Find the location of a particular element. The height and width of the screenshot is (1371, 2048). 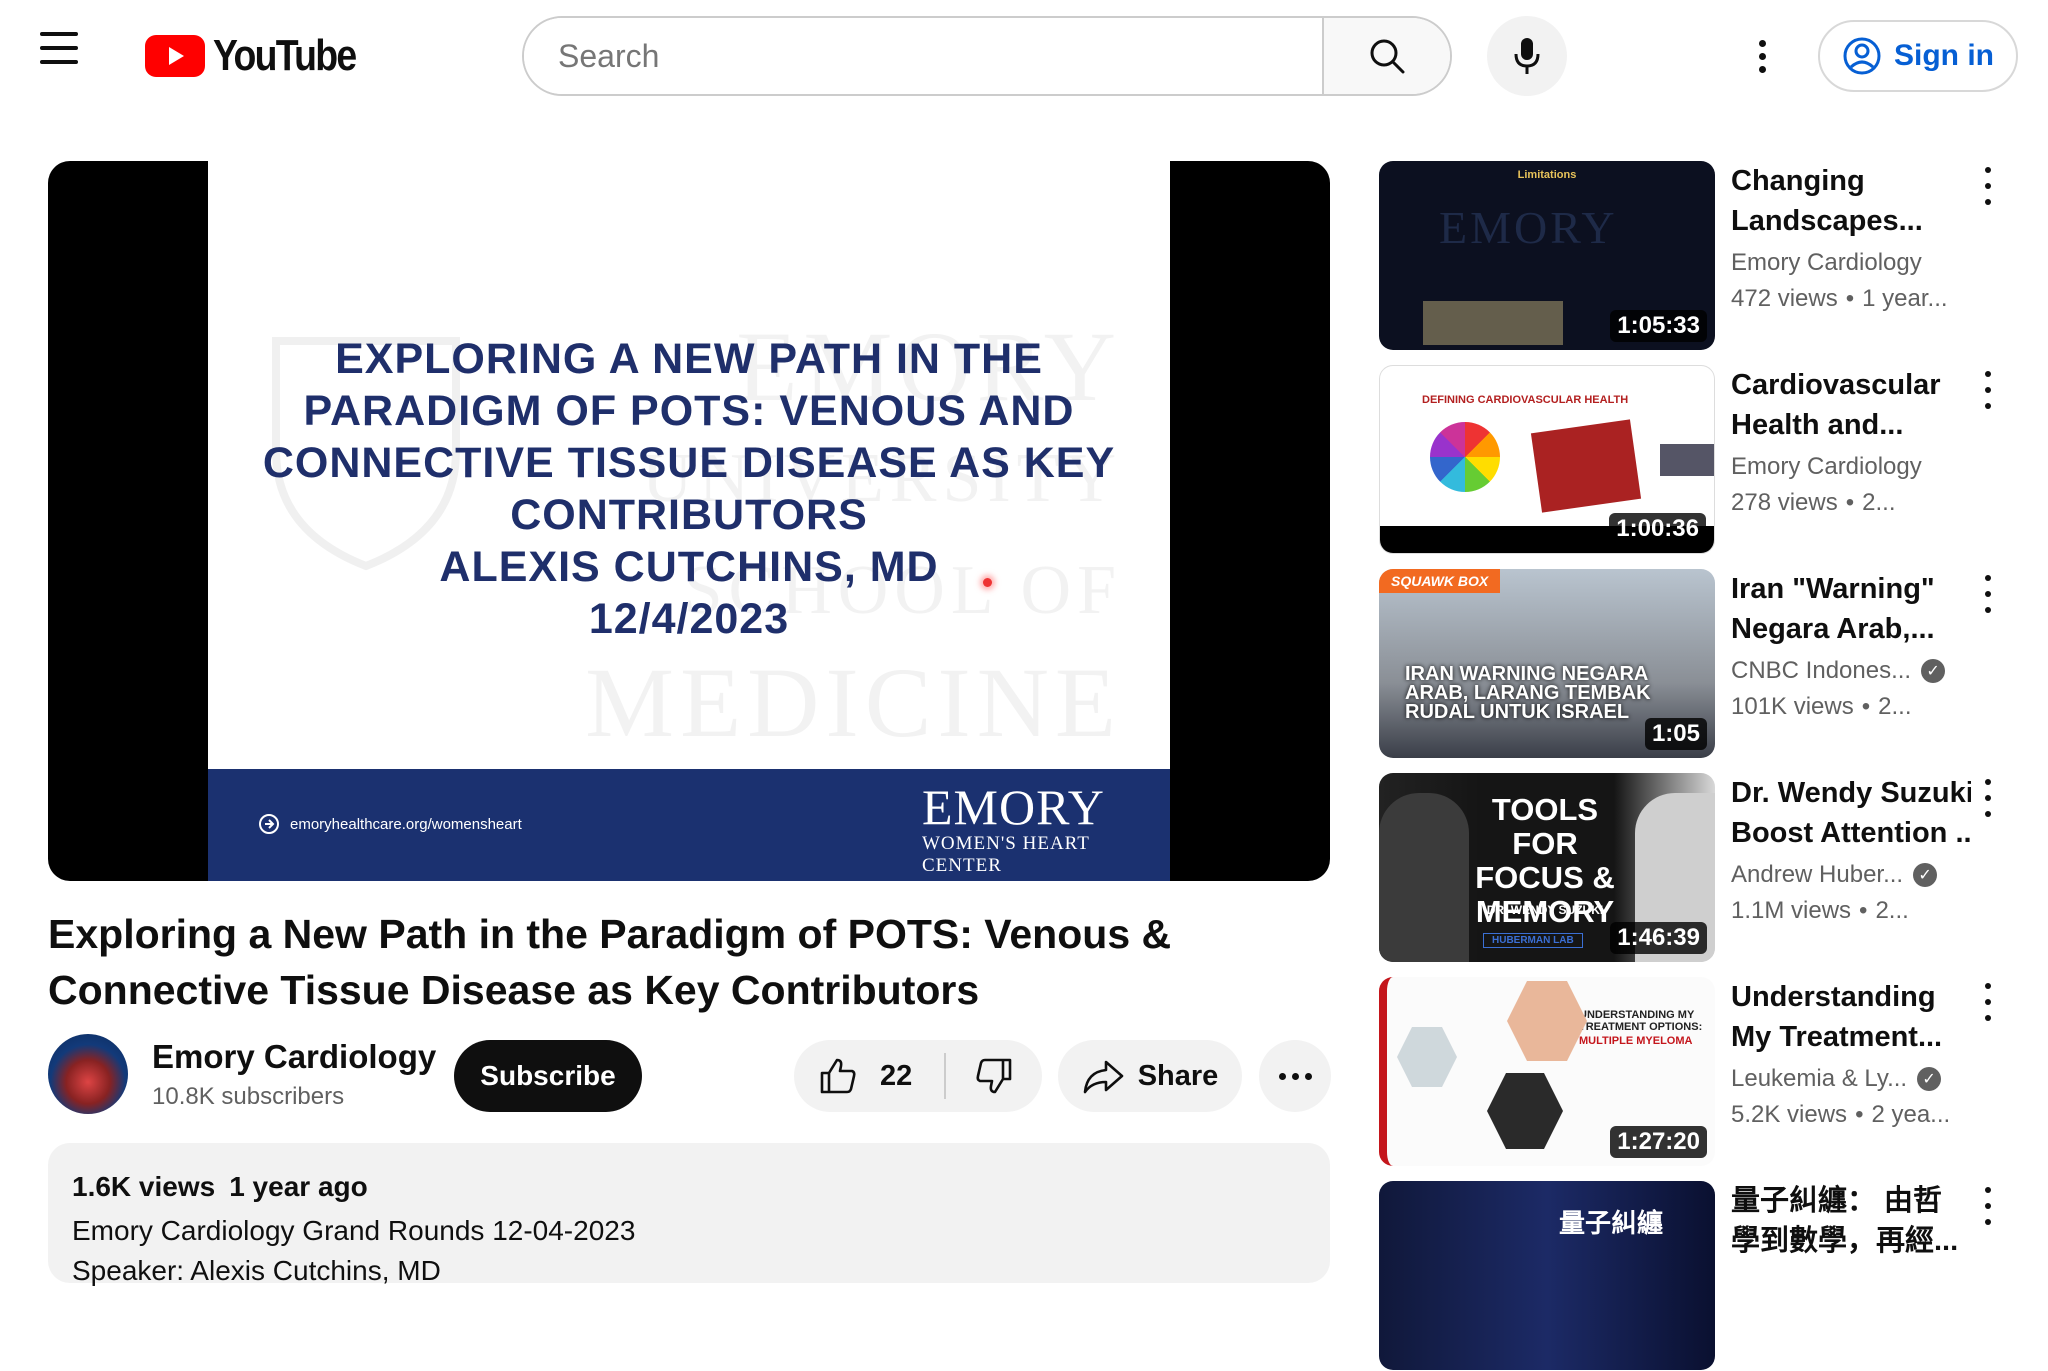

search-button is located at coordinates (1386, 56).